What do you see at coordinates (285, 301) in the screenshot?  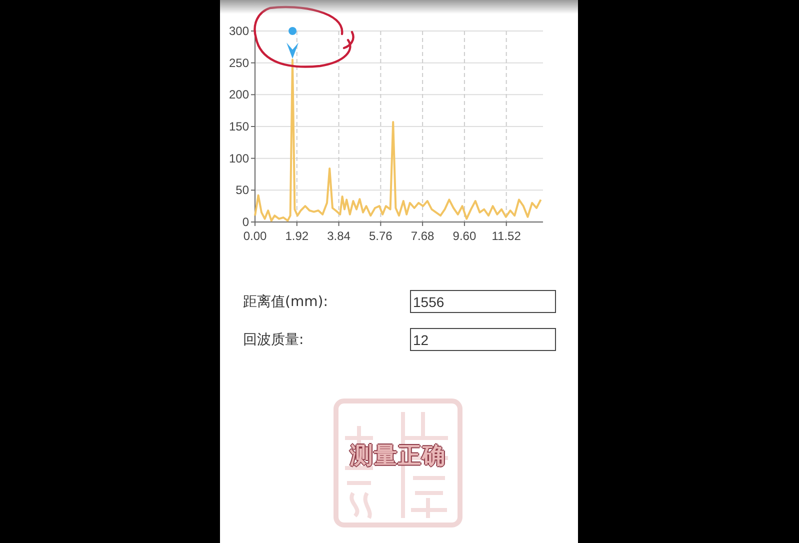 I see `field-label: 距离值(mm):` at bounding box center [285, 301].